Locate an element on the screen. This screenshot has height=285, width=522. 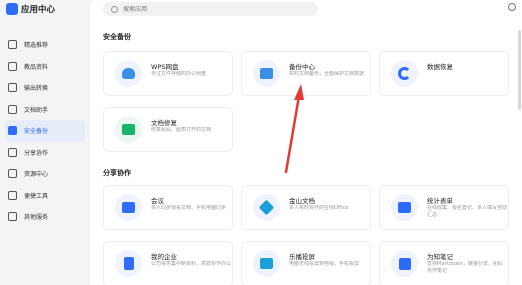
sidebar-item-label: 精选推荐 is located at coordinates (36, 46).